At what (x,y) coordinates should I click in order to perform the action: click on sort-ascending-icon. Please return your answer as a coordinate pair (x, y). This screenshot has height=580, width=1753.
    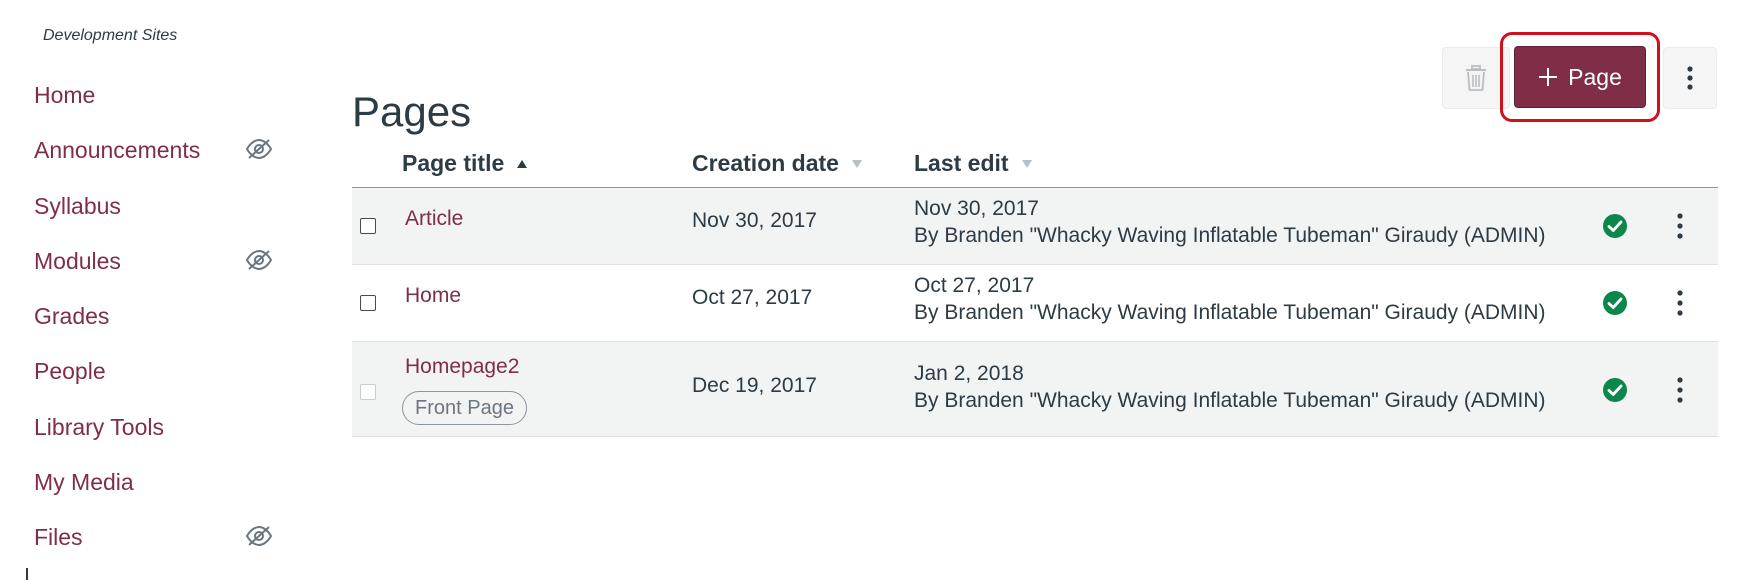
    Looking at the image, I should click on (522, 163).